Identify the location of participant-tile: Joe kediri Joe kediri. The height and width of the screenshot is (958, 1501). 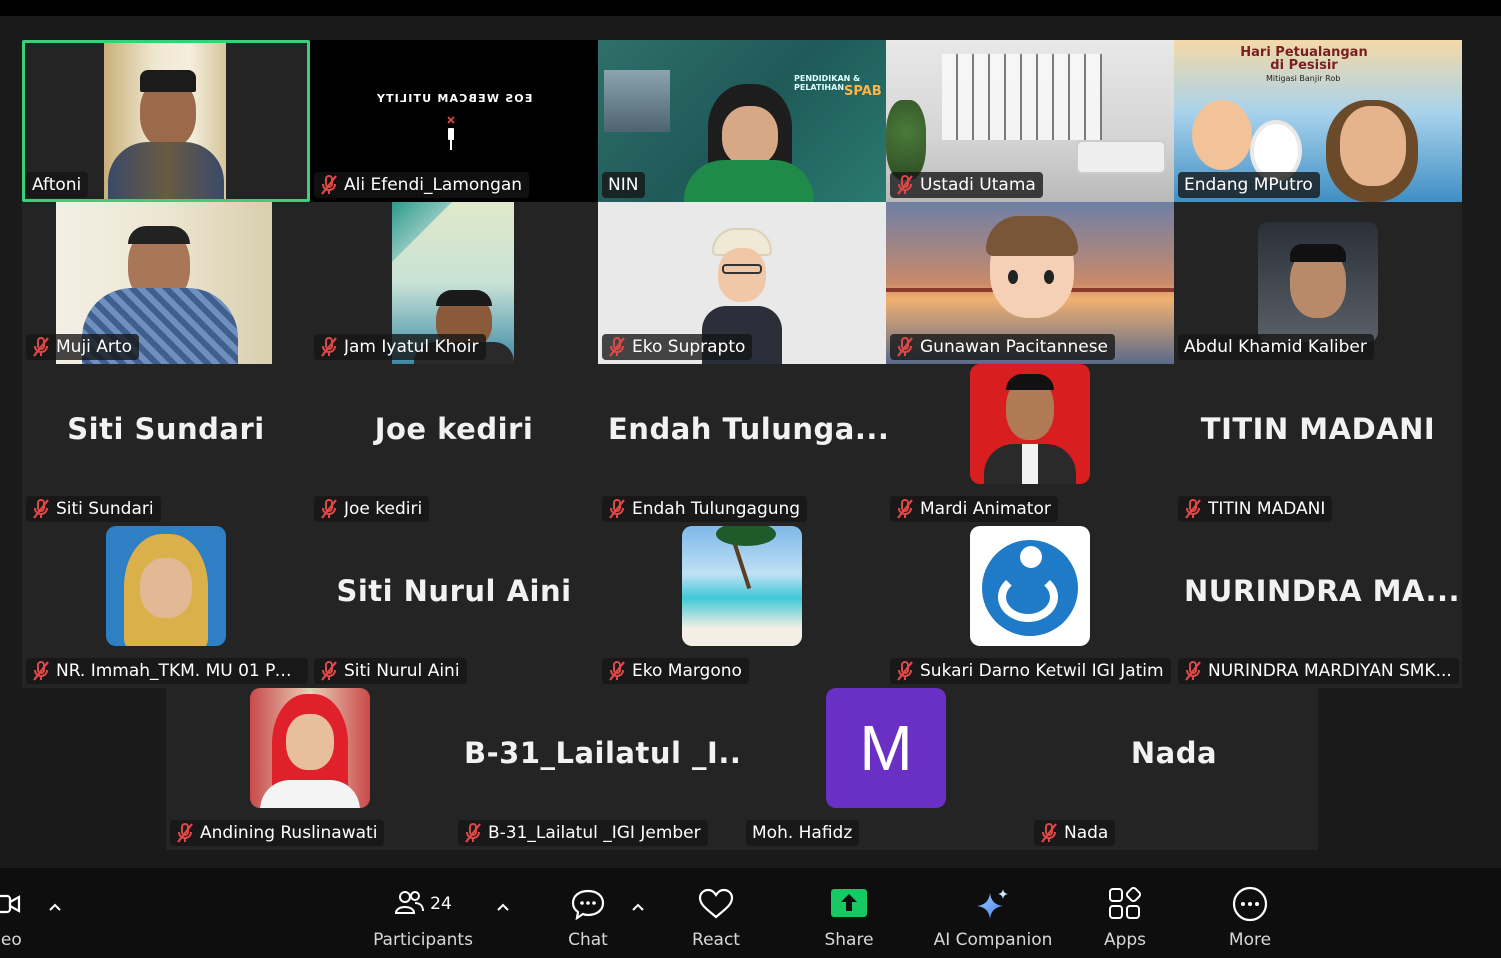
(454, 445).